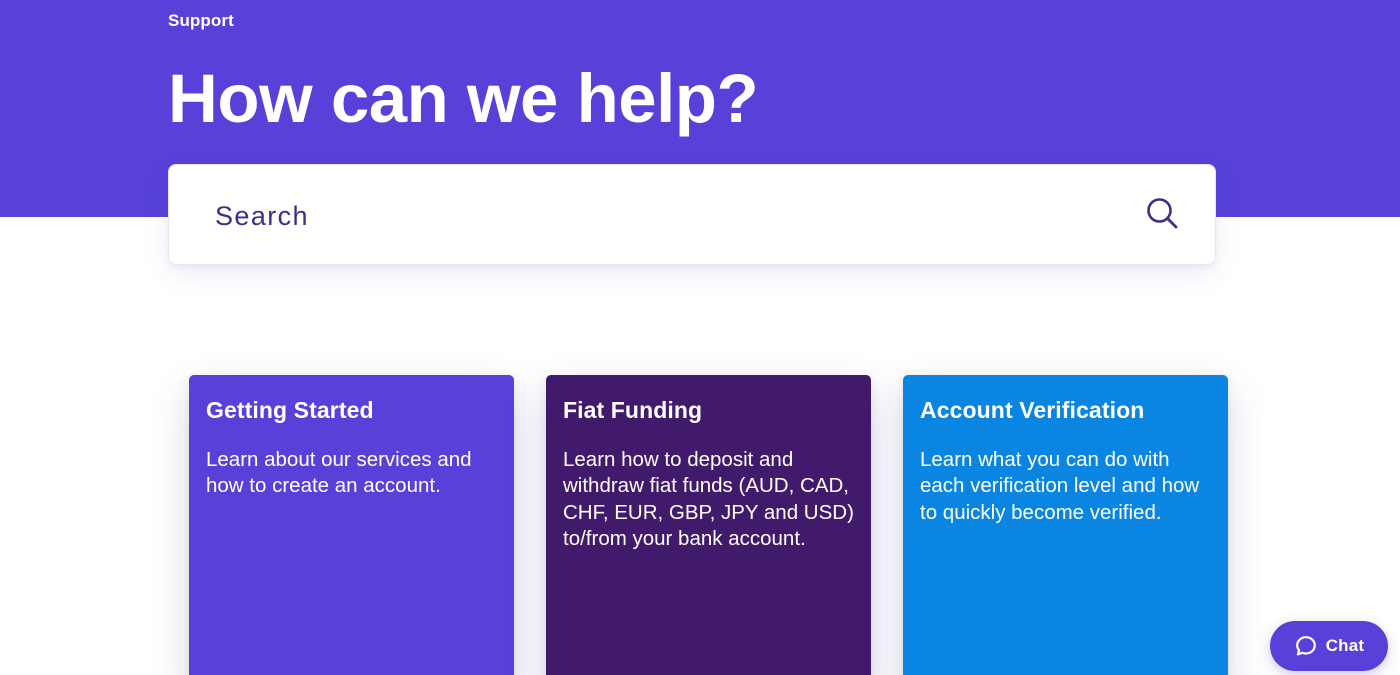 This screenshot has height=675, width=1400. I want to click on card-title: Account Verification, so click(1032, 410).